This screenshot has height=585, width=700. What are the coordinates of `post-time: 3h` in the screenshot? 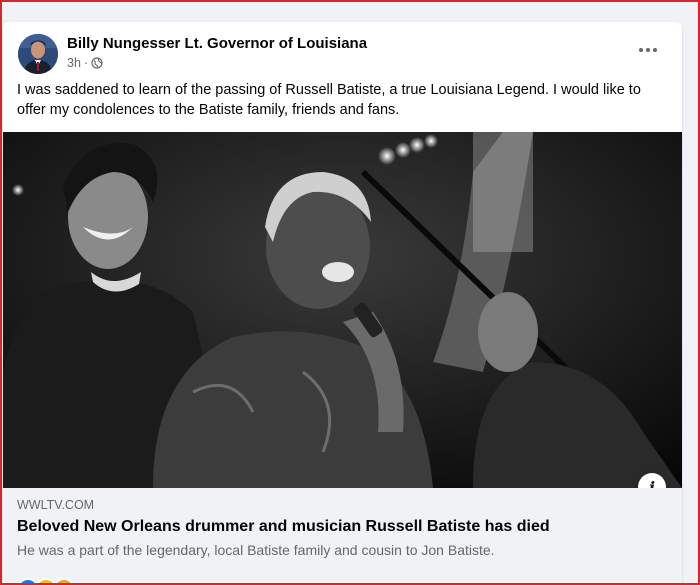 It's located at (74, 63).